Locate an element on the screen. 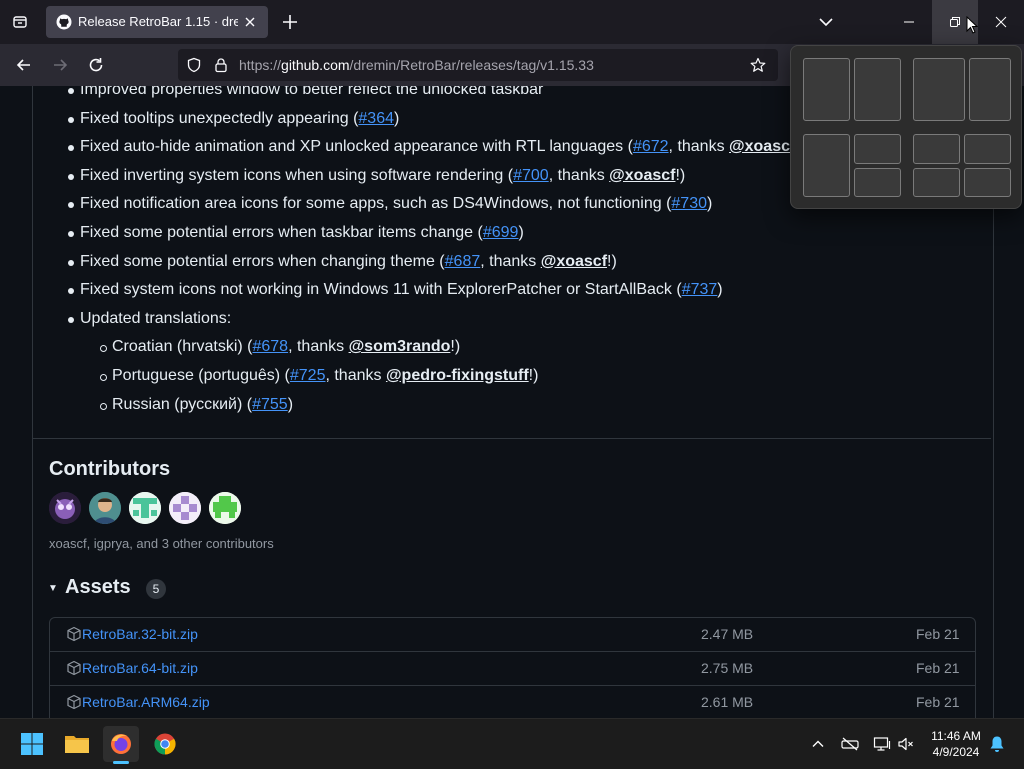  new-tab-plus-icon is located at coordinates (290, 22).